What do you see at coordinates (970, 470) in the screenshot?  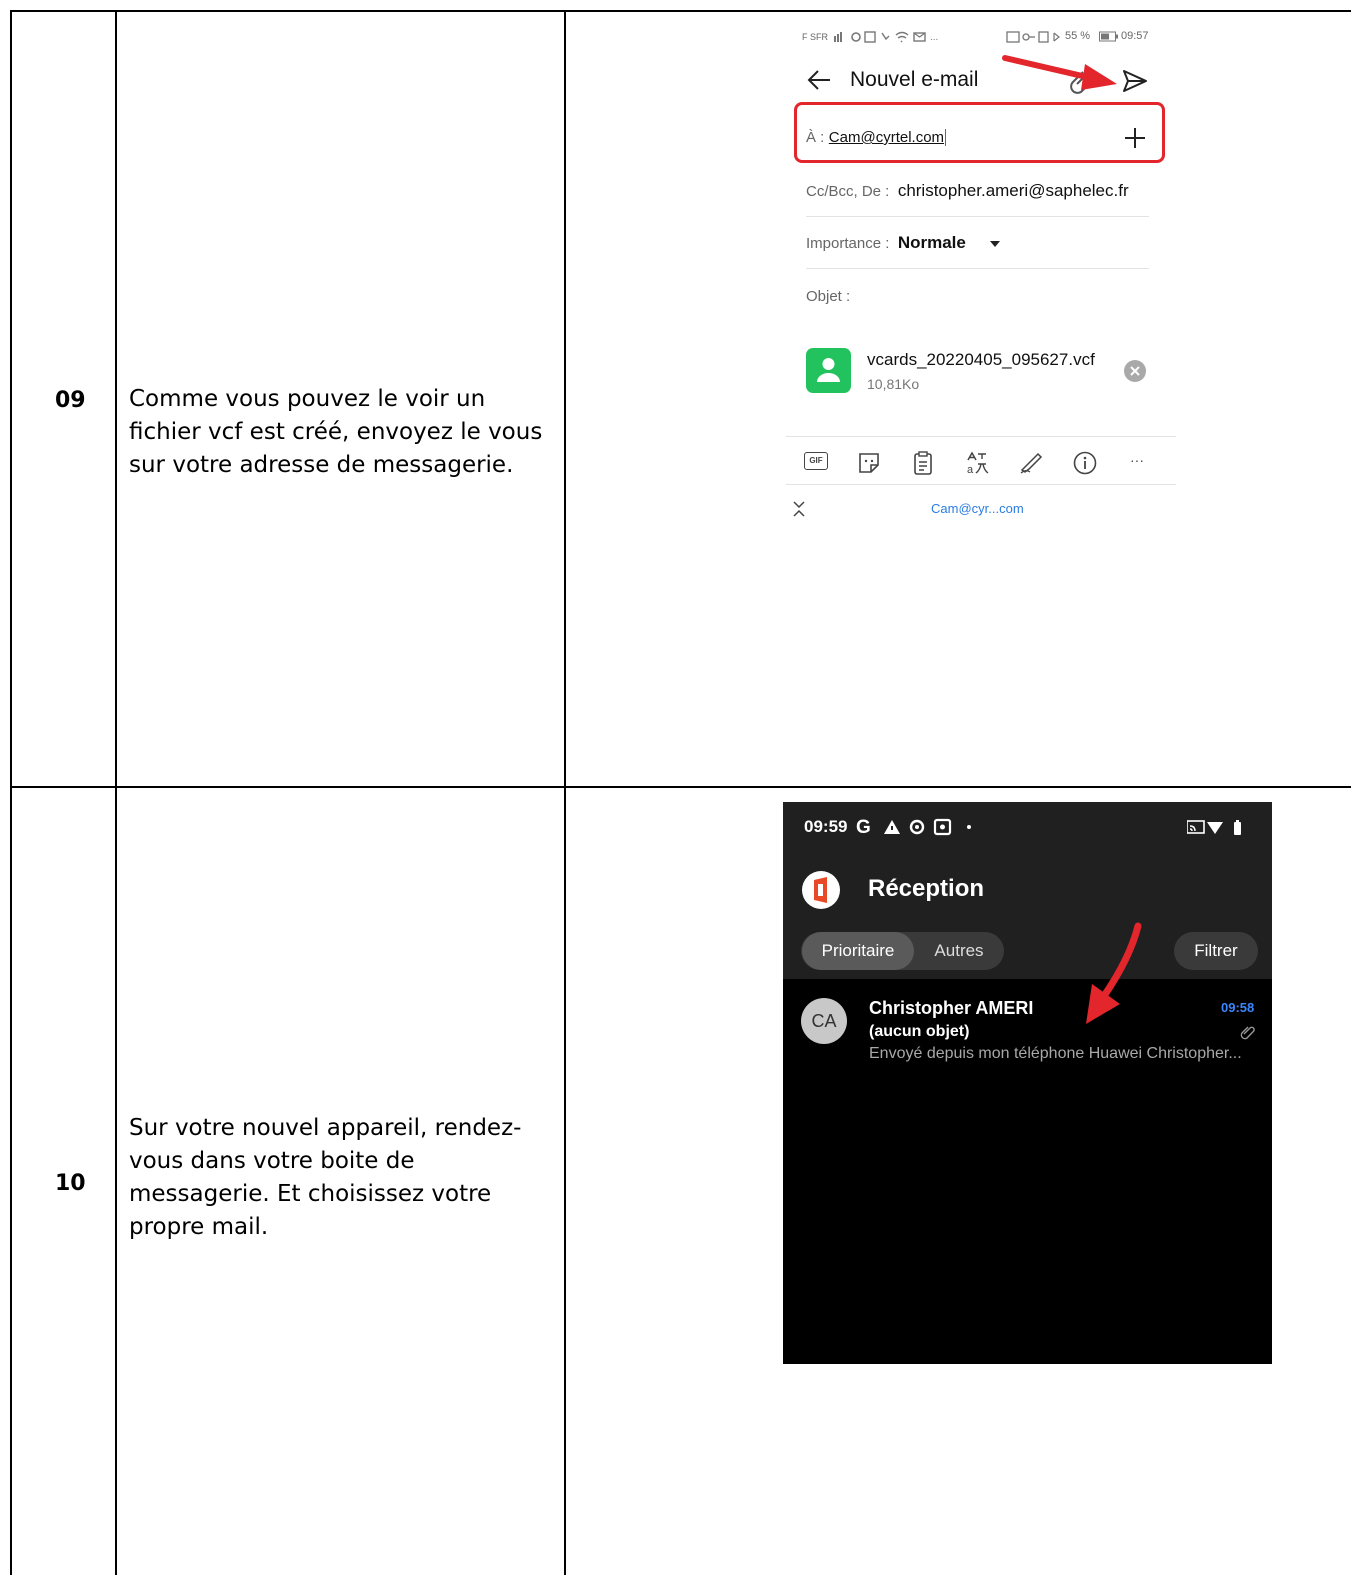 I see `svg-text: a` at bounding box center [970, 470].